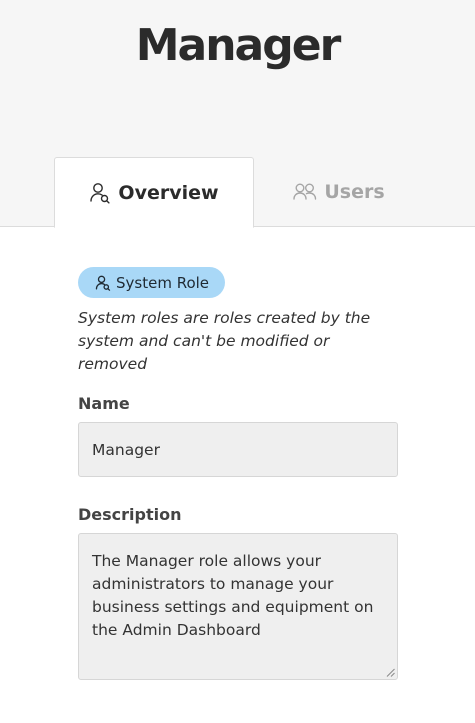  What do you see at coordinates (238, 449) in the screenshot?
I see `name-field: Manager` at bounding box center [238, 449].